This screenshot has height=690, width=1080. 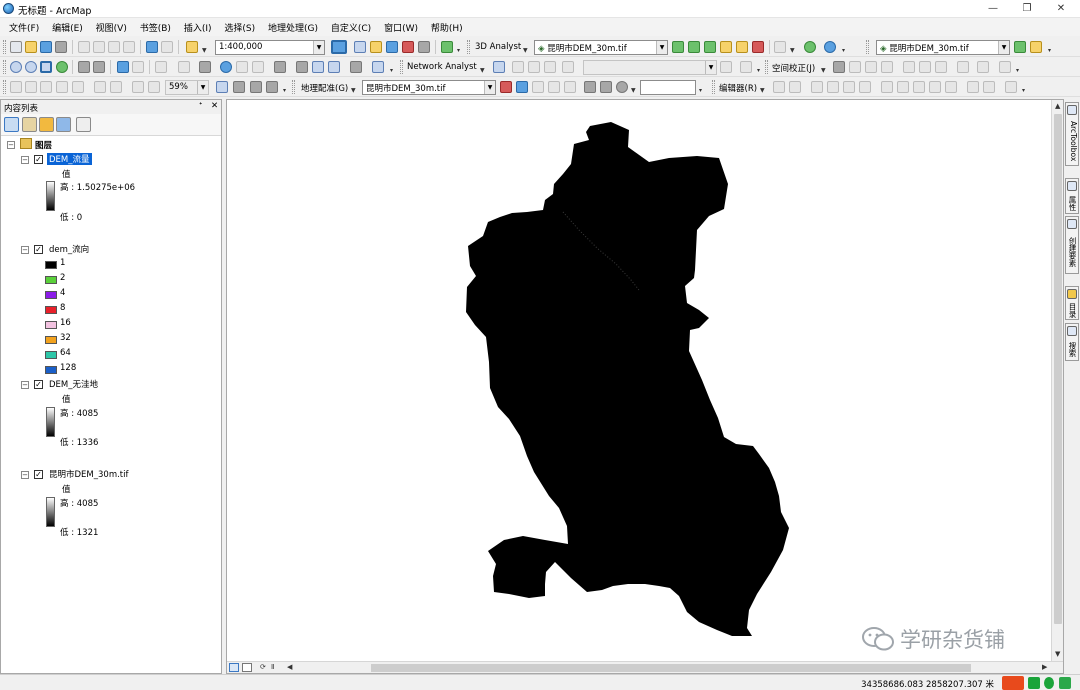 What do you see at coordinates (123, 67) in the screenshot?
I see `go-back-icon` at bounding box center [123, 67].